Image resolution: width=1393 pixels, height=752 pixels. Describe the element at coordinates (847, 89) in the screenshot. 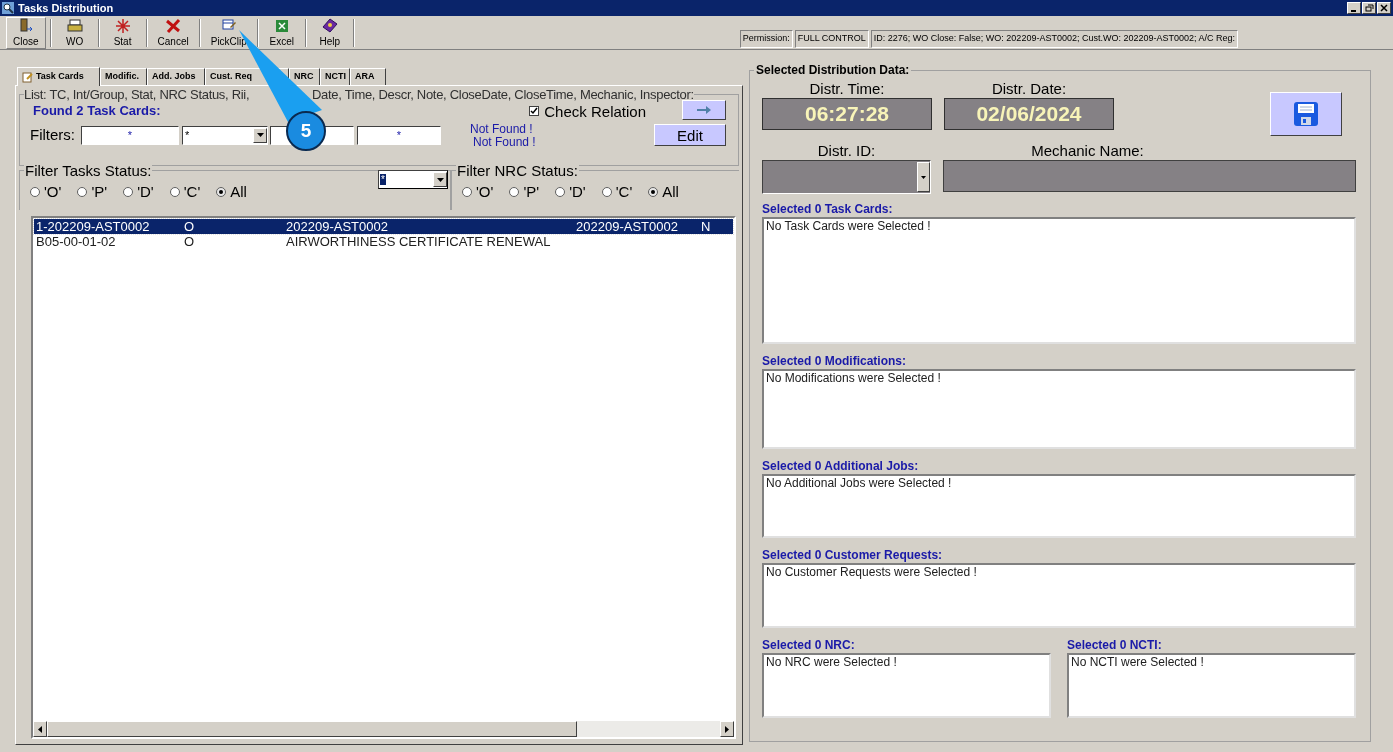

I see `time-label: Distr. Time:` at that location.